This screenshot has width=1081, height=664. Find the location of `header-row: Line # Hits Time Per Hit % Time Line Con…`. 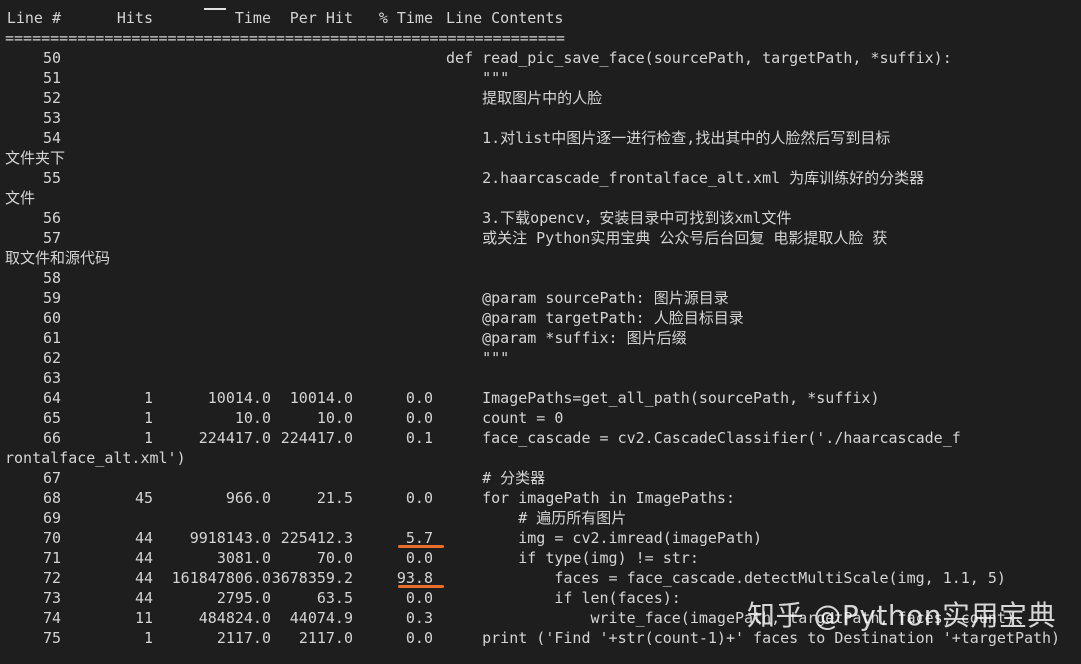

header-row: Line # Hits Time Per Hit % Time Line Con… is located at coordinates (543, 18).